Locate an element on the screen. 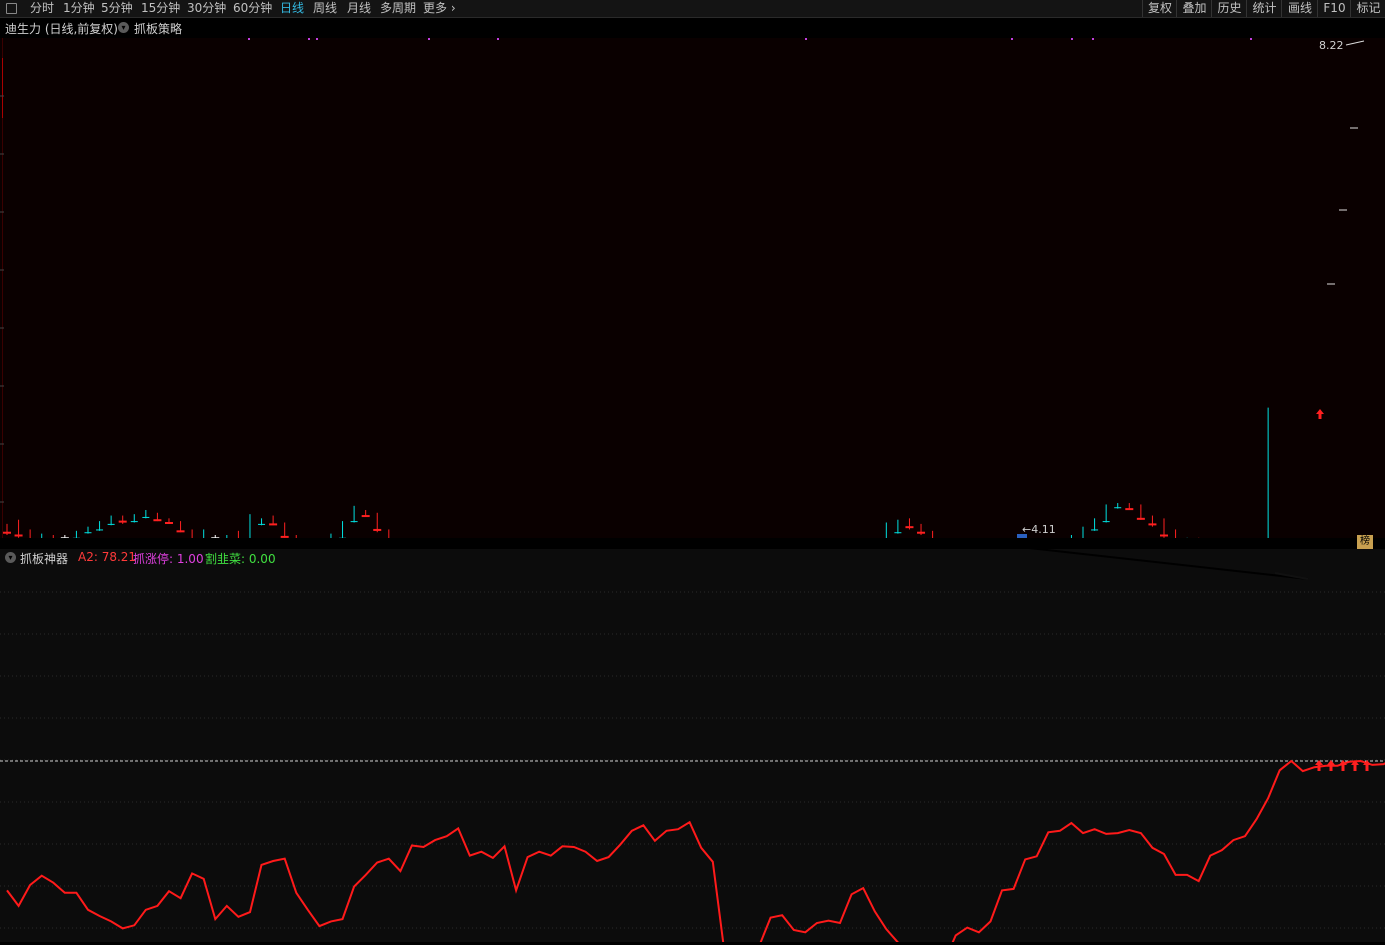 The height and width of the screenshot is (945, 1385). period-3: 15分钟 is located at coordinates (160, 8).